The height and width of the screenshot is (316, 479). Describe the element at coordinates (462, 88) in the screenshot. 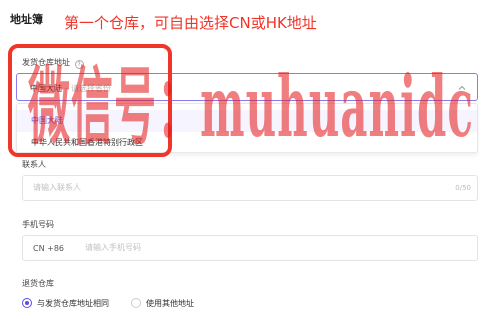

I see `chevron-up-icon` at that location.